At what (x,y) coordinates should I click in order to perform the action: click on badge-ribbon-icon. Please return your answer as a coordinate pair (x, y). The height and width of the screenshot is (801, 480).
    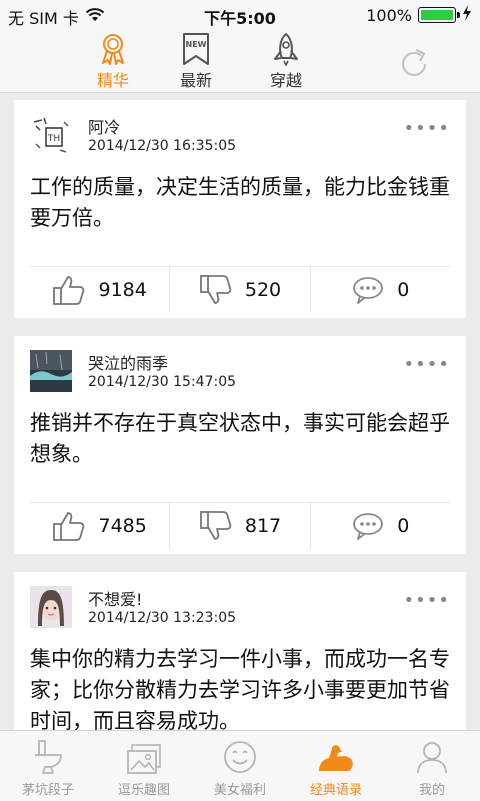
    Looking at the image, I should click on (113, 48).